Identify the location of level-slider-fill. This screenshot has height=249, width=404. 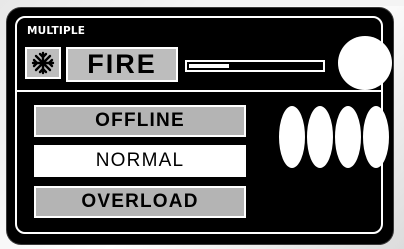
(209, 66).